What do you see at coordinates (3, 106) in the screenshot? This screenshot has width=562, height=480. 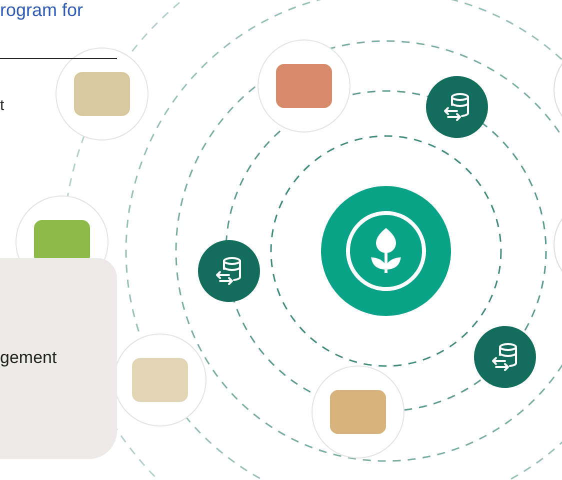 I see `intro-text: t` at bounding box center [3, 106].